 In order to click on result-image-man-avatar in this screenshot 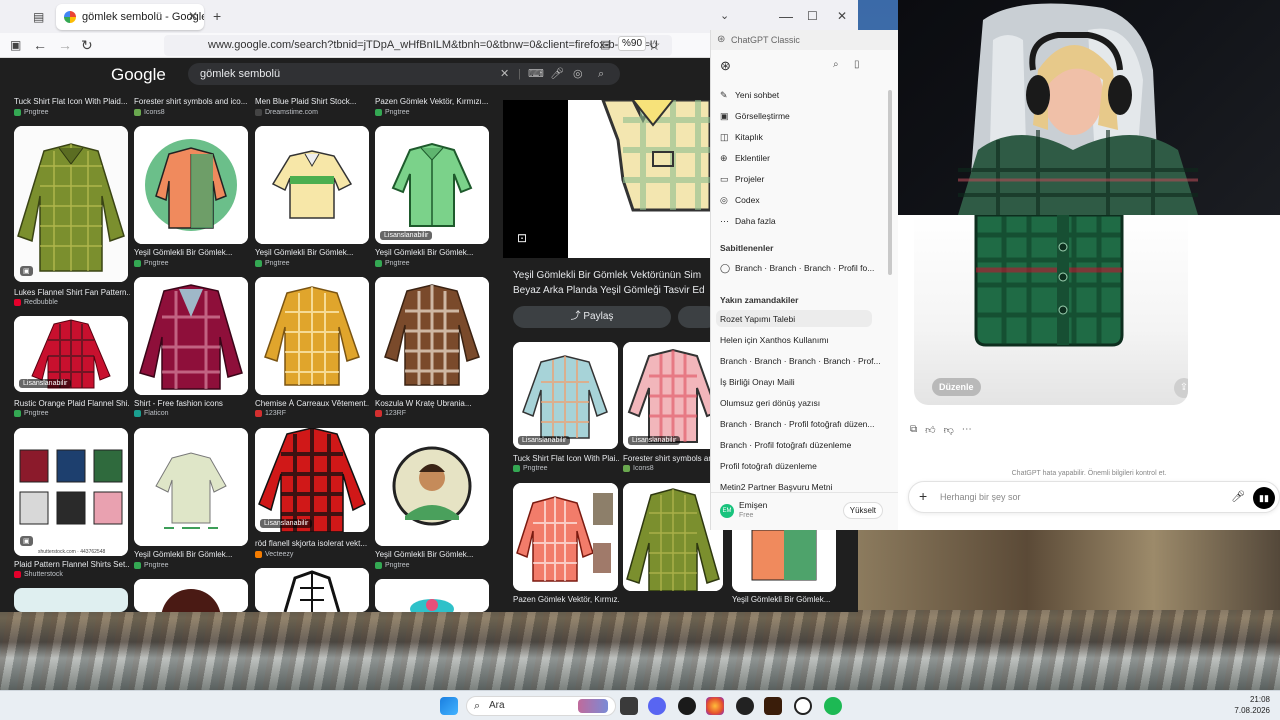, I will do `click(432, 487)`.